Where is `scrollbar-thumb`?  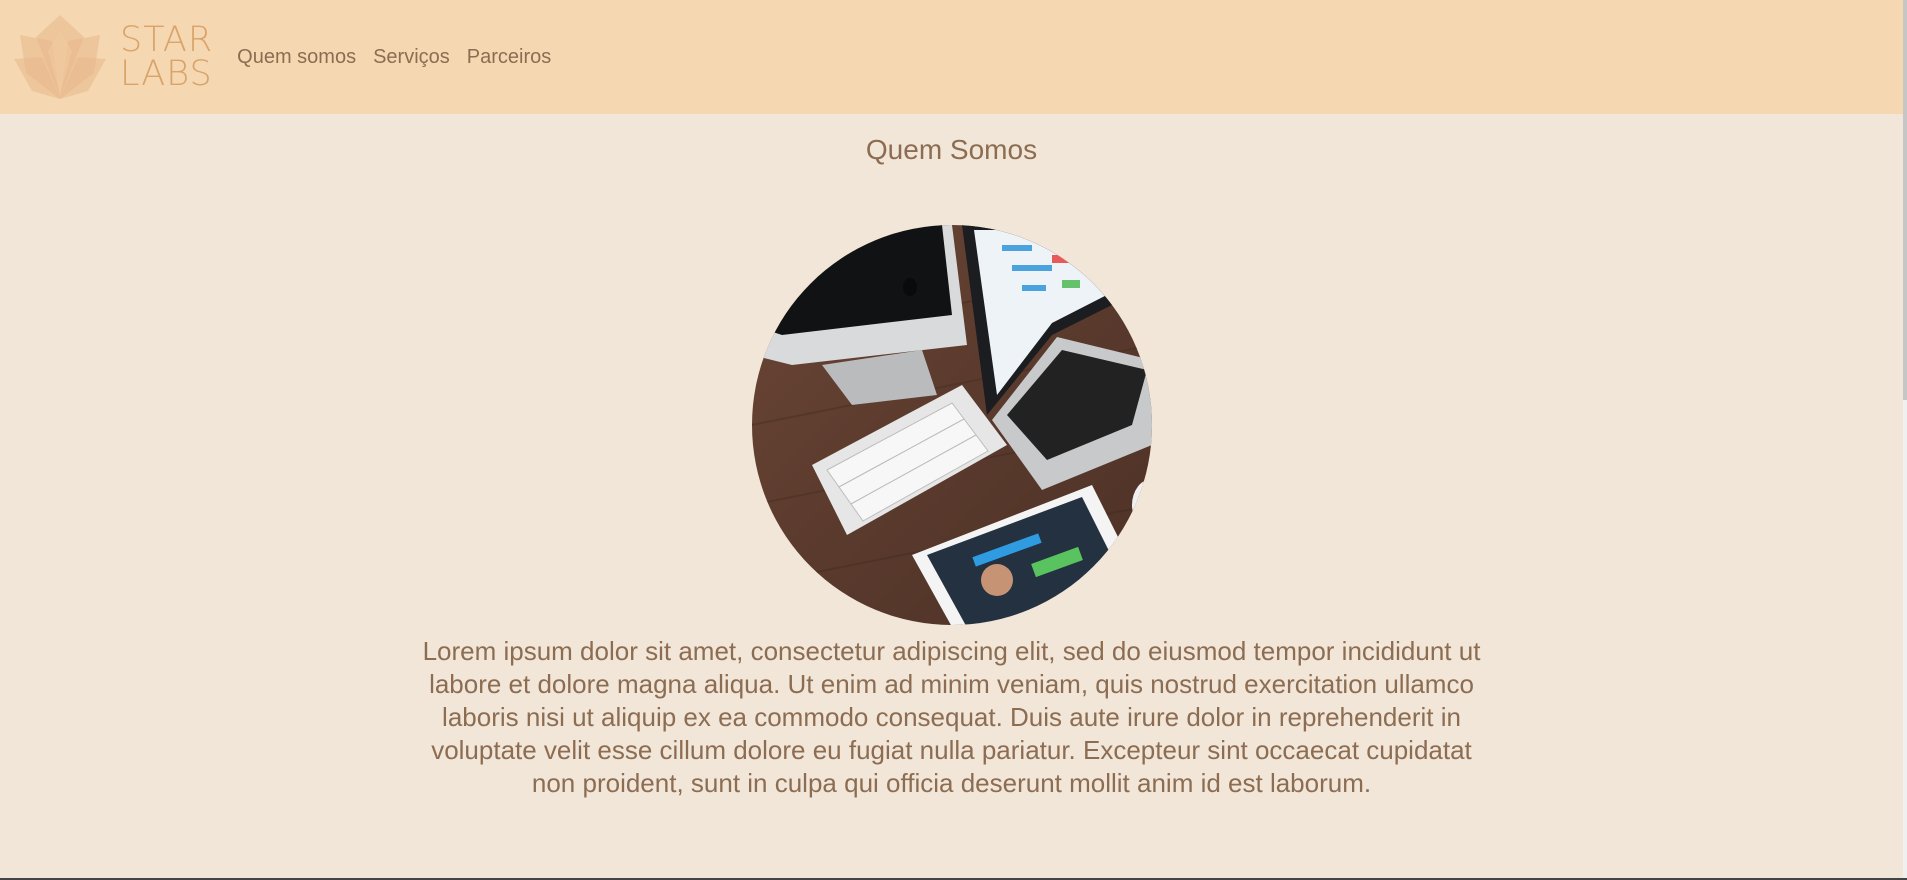 scrollbar-thumb is located at coordinates (1905, 200).